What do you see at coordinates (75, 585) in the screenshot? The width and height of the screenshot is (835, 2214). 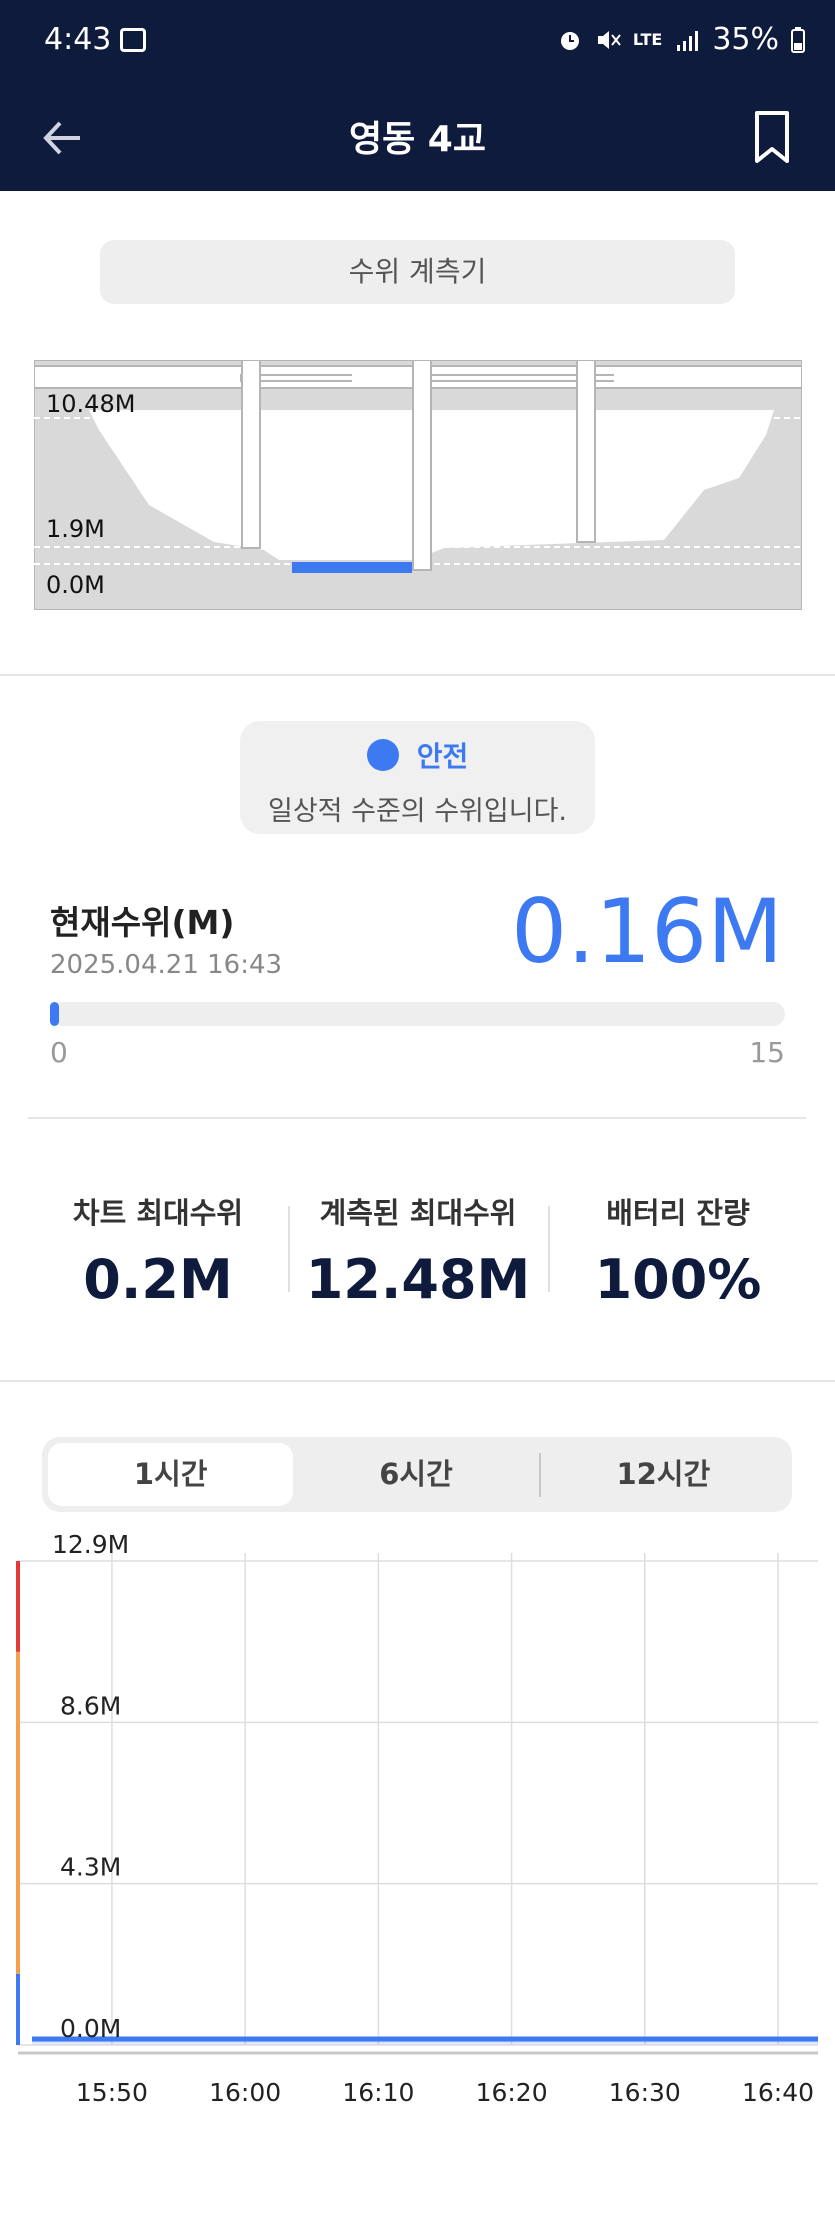 I see `gauge-level-label: 0.0M` at bounding box center [75, 585].